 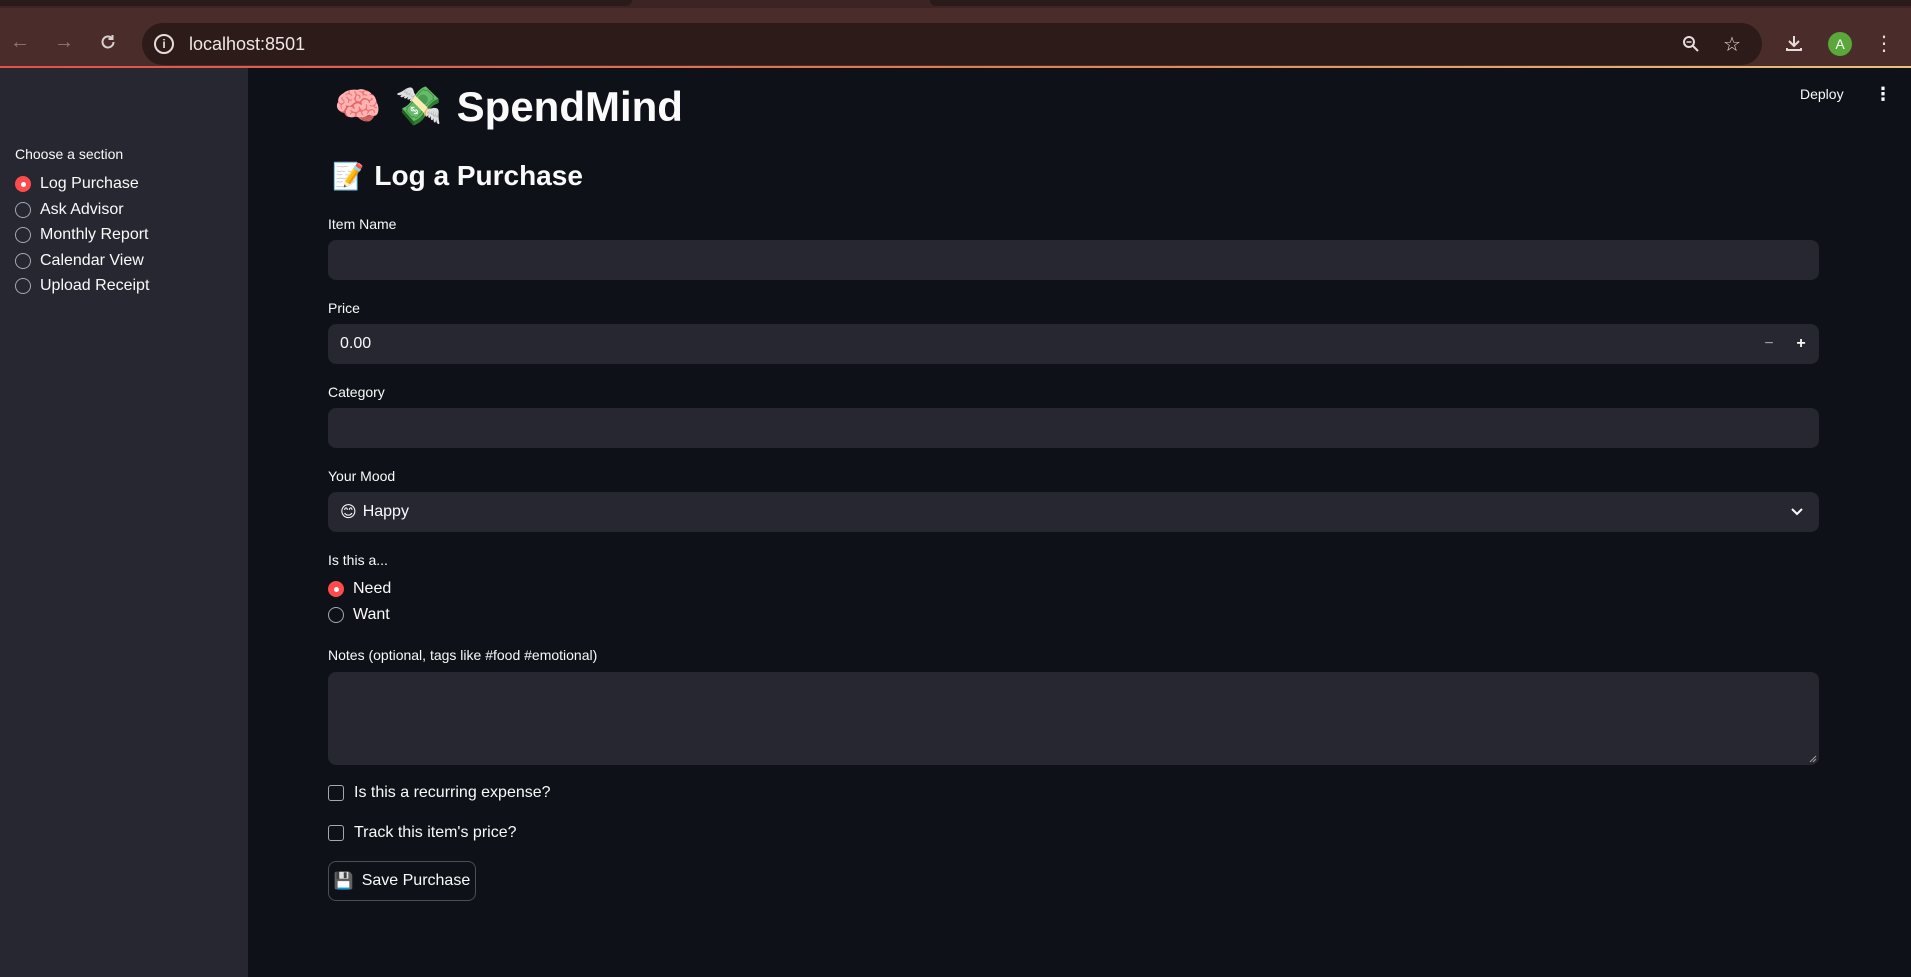 What do you see at coordinates (348, 512) in the screenshot?
I see `smile-icon: 😊` at bounding box center [348, 512].